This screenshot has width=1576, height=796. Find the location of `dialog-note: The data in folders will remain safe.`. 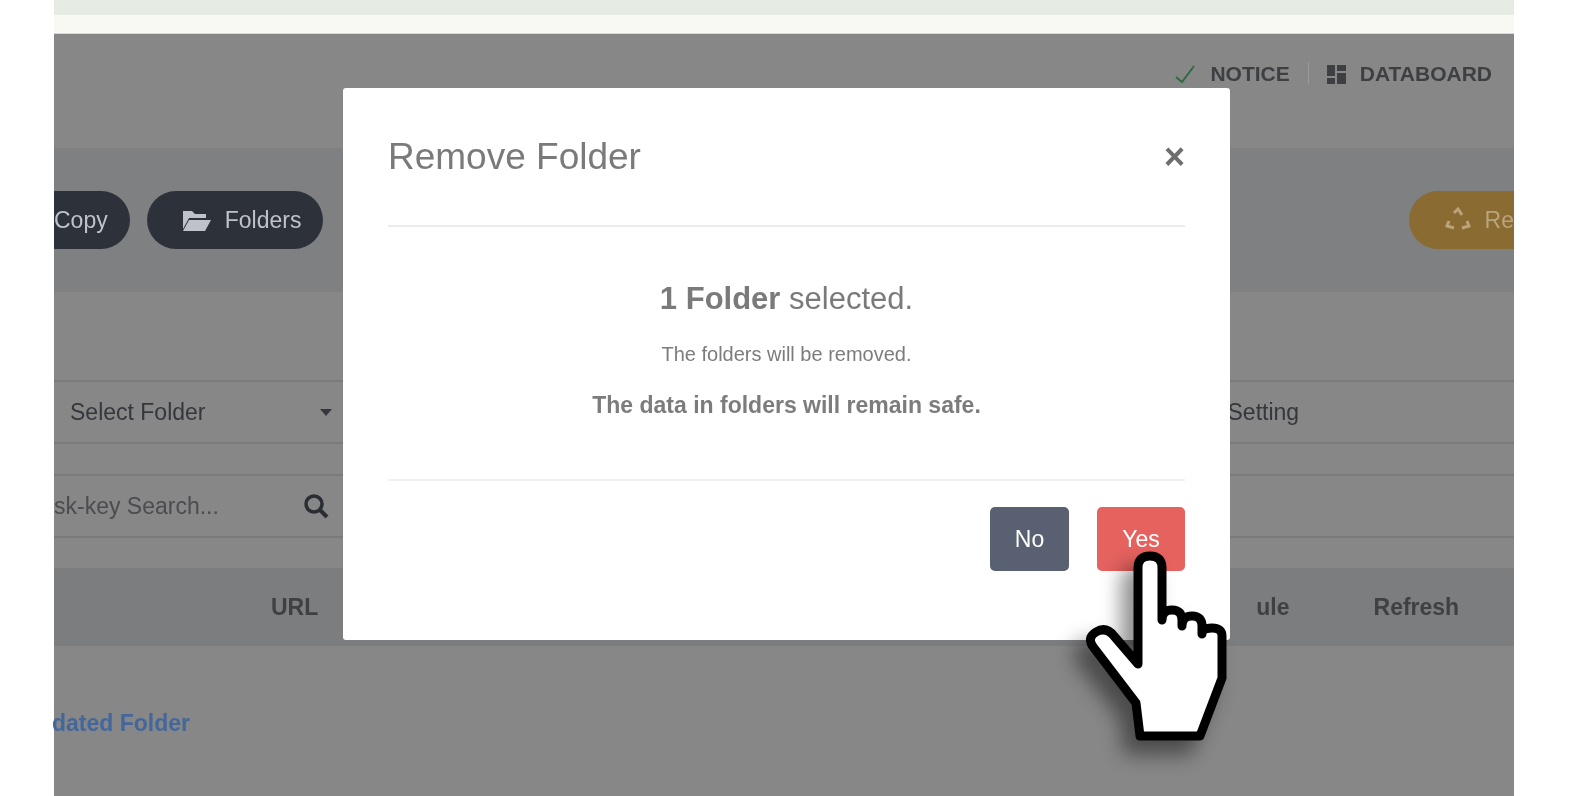

dialog-note: The data in folders will remain safe. is located at coordinates (786, 405).